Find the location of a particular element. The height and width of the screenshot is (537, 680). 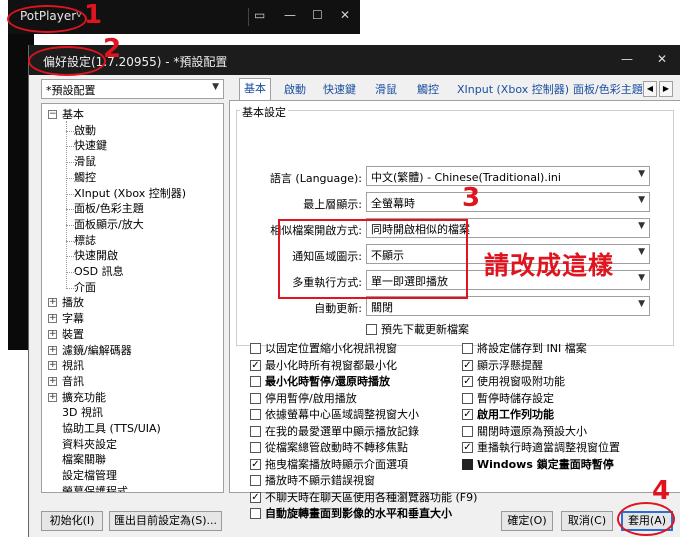

tree-item: 啟動 is located at coordinates (85, 130).